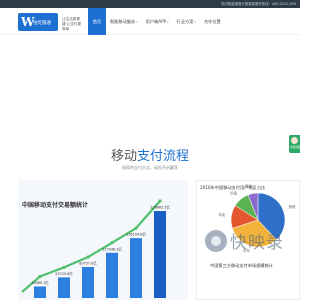 The height and width of the screenshot is (300, 320). Describe the element at coordinates (163, 156) in the screenshot. I see `section-title-accent: 支付流程` at that location.